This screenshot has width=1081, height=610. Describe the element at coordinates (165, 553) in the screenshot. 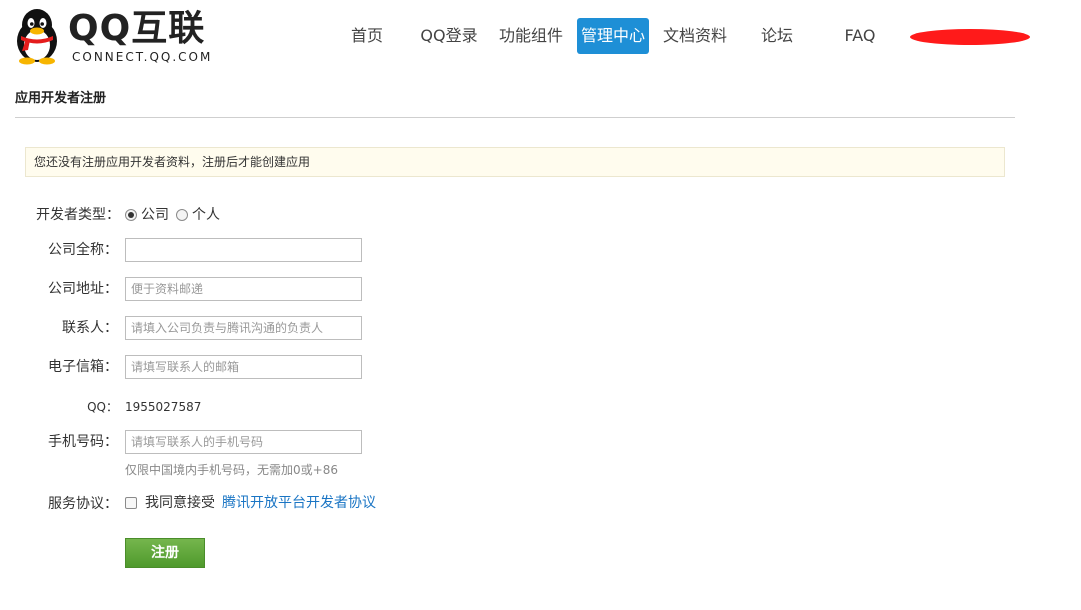

I see `register-button: 注册` at that location.